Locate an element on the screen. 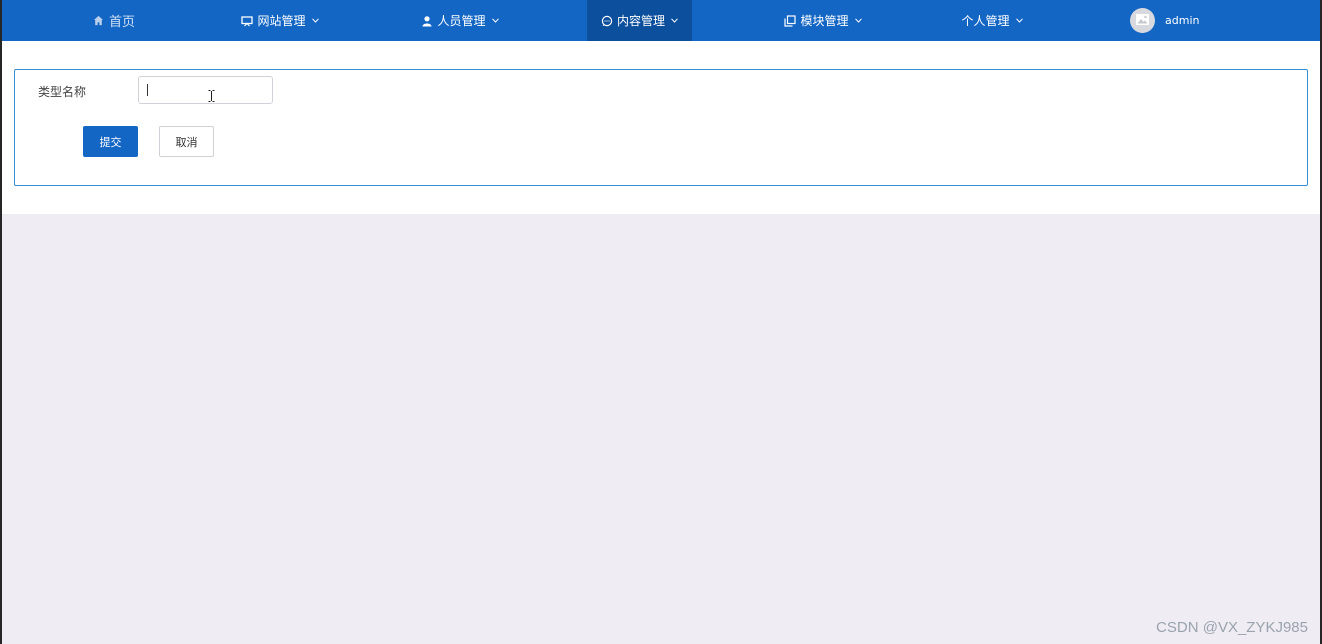 This screenshot has width=1322, height=644. chat-icon is located at coordinates (607, 21).